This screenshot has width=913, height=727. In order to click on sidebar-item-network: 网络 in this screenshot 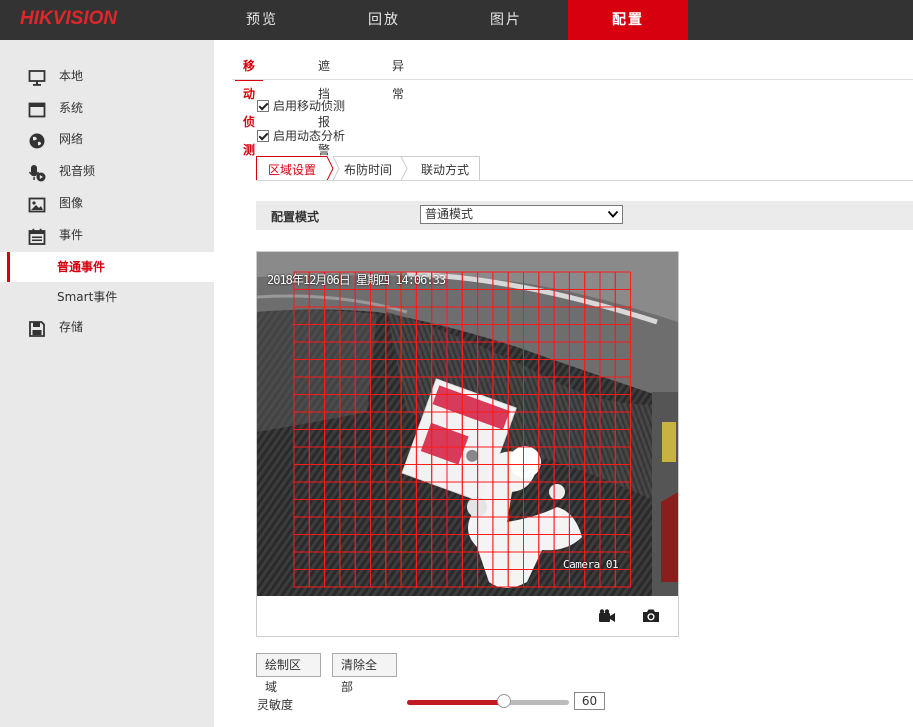, I will do `click(107, 139)`.